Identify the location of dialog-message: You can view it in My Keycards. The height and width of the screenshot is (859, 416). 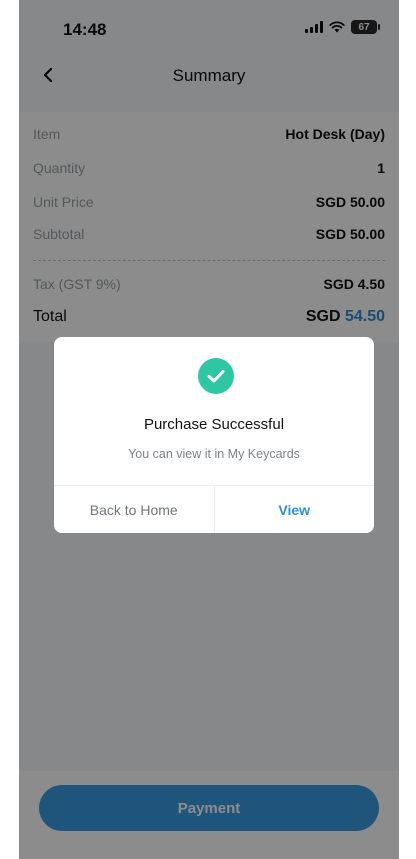
(214, 454).